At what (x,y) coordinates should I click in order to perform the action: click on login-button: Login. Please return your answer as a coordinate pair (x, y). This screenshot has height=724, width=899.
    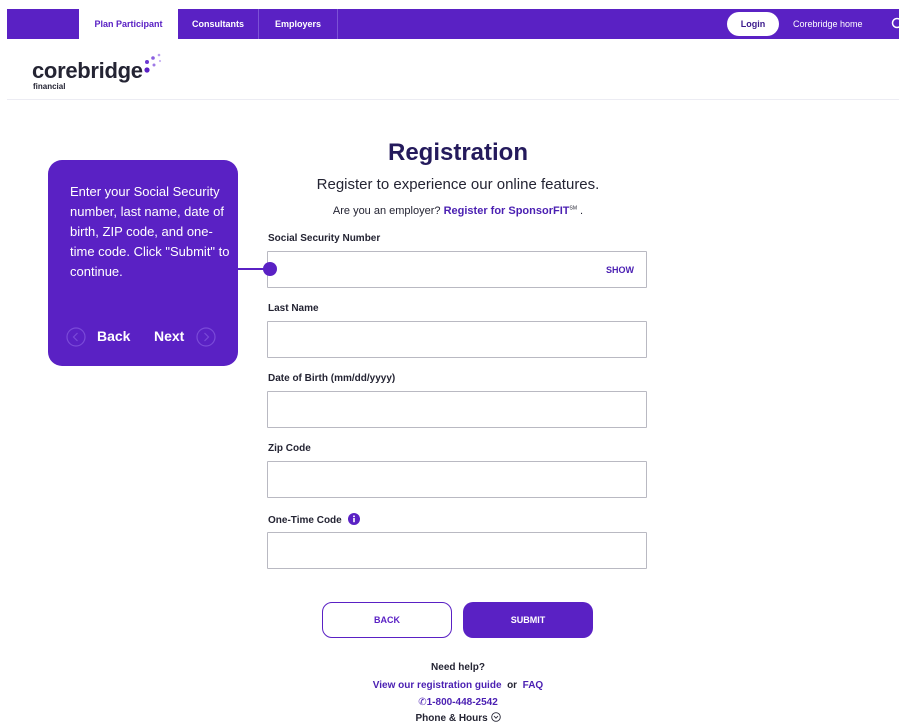
    Looking at the image, I should click on (753, 24).